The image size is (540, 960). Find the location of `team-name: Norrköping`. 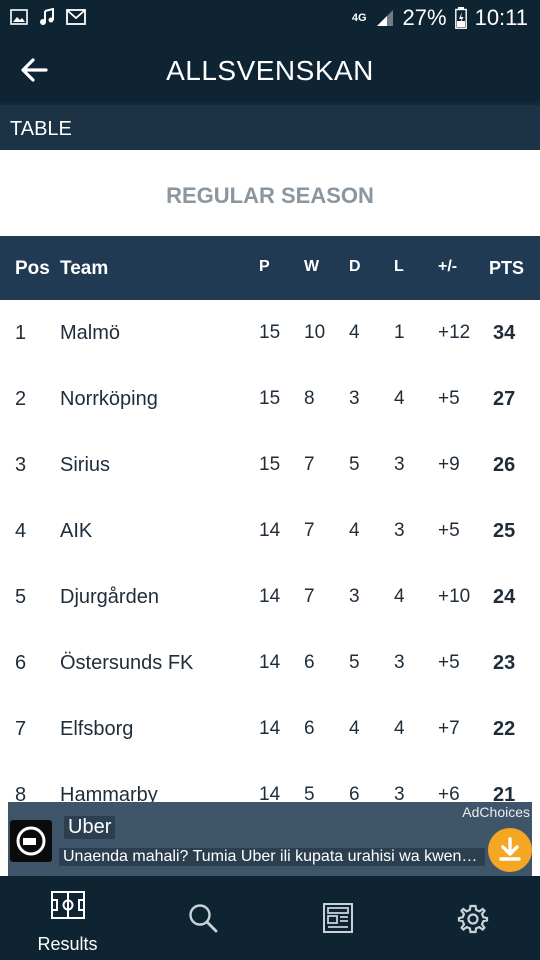

team-name: Norrköping is located at coordinates (109, 399).